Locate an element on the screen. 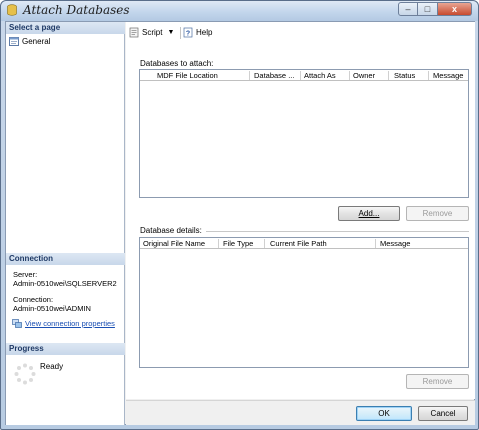  chevron-down-icon: ▼ is located at coordinates (170, 32).